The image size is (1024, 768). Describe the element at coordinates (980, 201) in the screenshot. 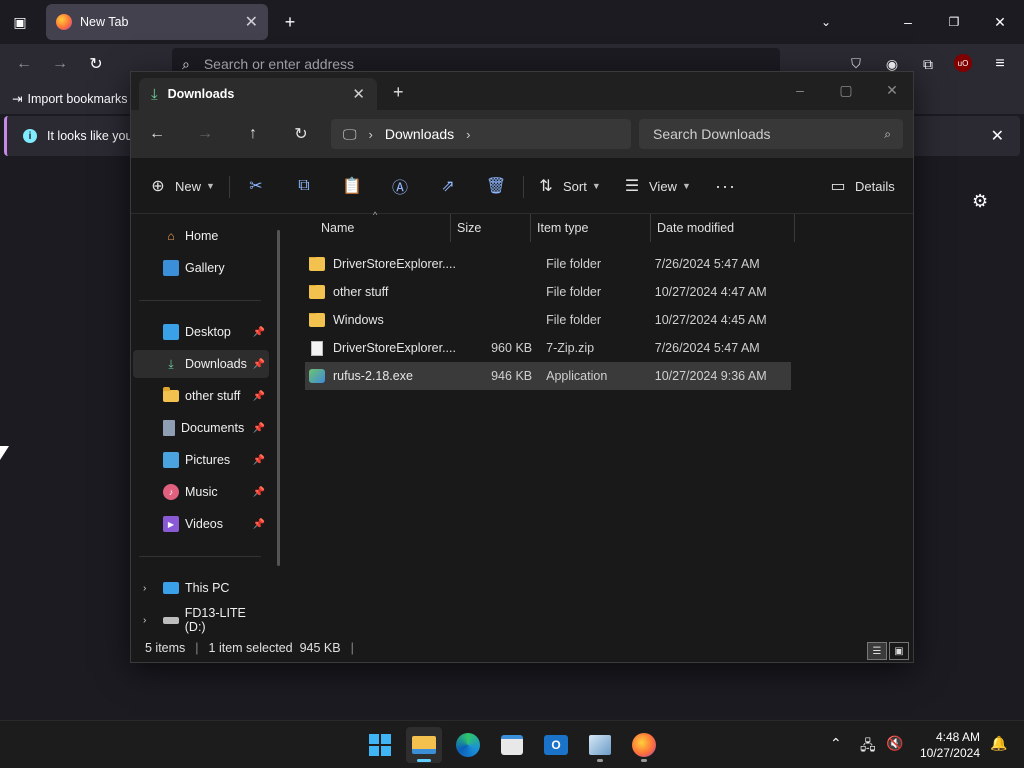

I see `gear-icon: ⚙` at that location.